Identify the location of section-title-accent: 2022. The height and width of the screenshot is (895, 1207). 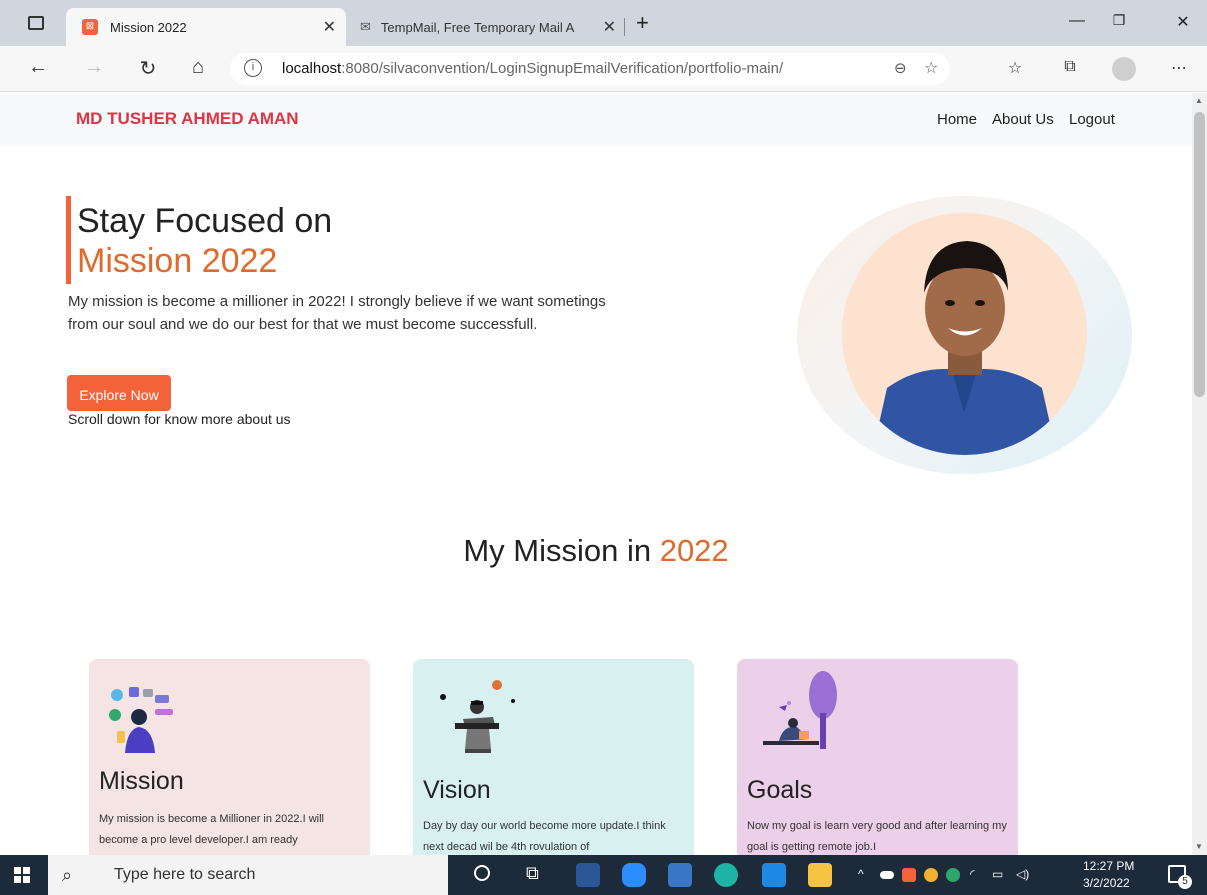
(694, 550).